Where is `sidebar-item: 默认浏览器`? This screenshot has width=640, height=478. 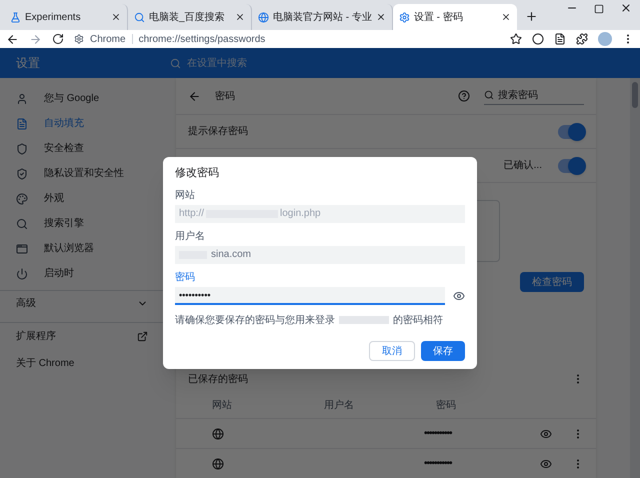
sidebar-item: 默认浏览器 is located at coordinates (85, 248).